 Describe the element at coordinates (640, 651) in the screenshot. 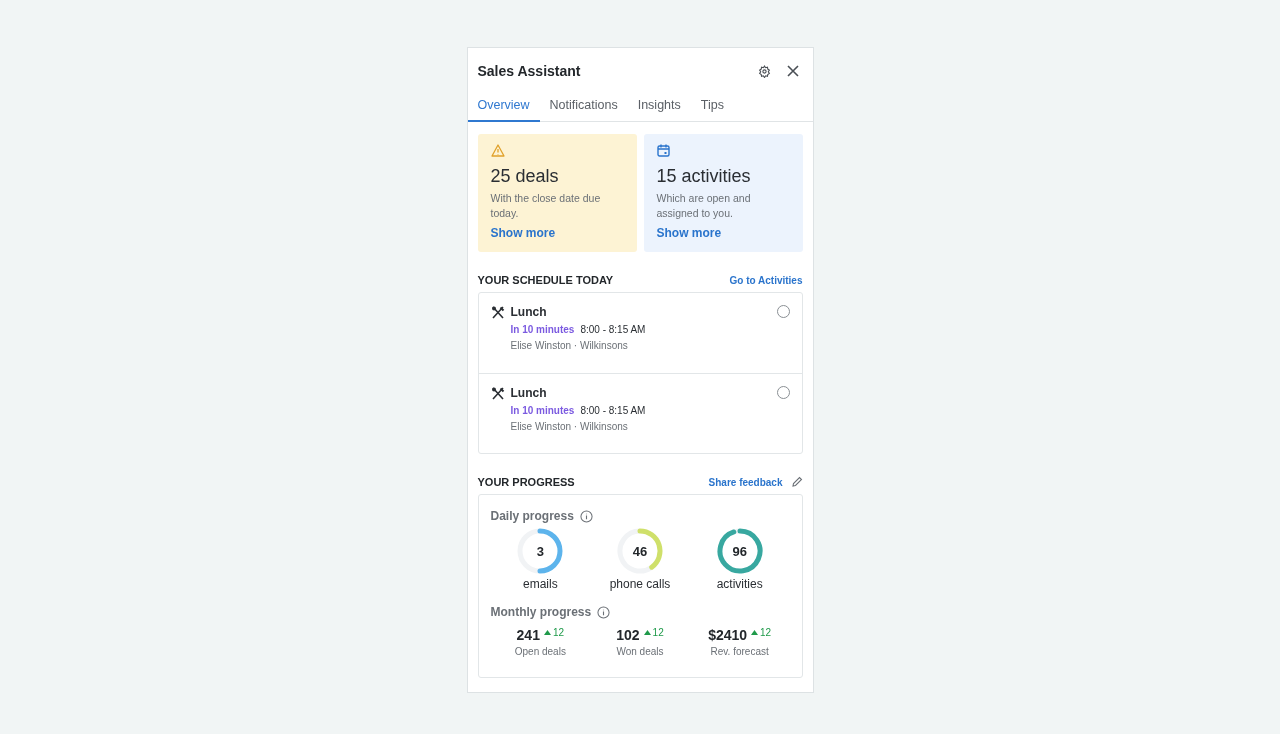

I see `stat-label: Won deals` at that location.